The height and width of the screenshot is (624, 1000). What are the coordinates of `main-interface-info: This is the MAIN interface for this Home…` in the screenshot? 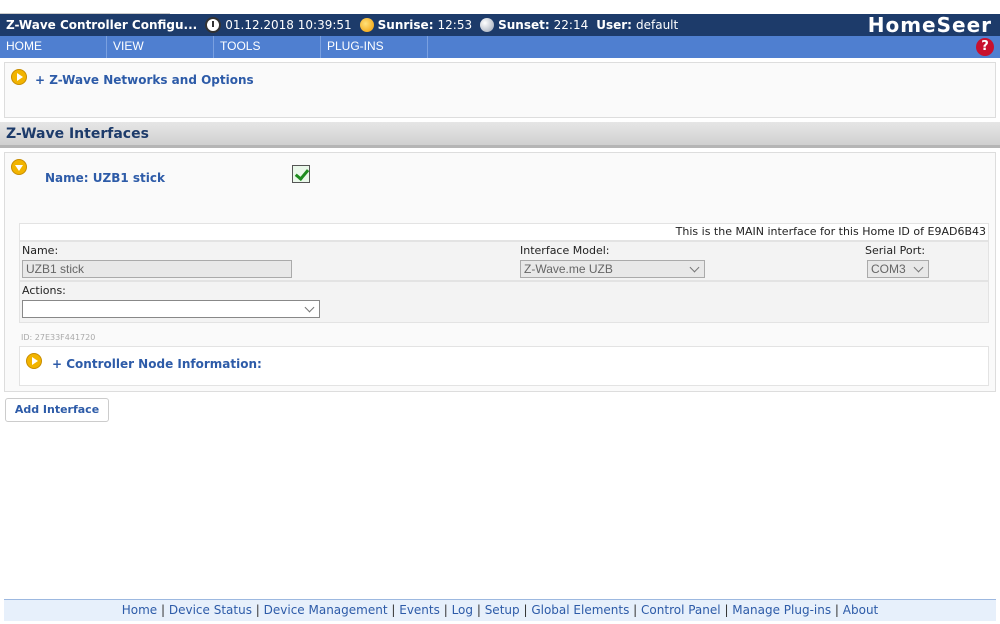 It's located at (504, 232).